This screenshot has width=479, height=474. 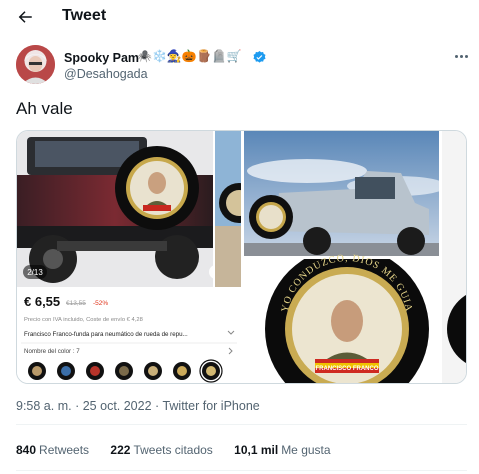 What do you see at coordinates (282, 450) in the screenshot?
I see `likes-stat: 10,1 mil Me gusta` at bounding box center [282, 450].